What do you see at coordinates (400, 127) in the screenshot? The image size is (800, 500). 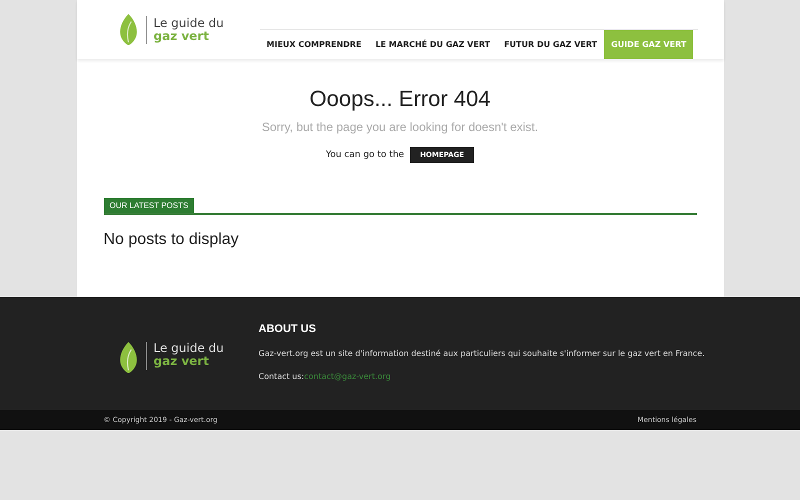 I see `error-message: Sorry, but the page you are looking for doesn't exist.` at bounding box center [400, 127].